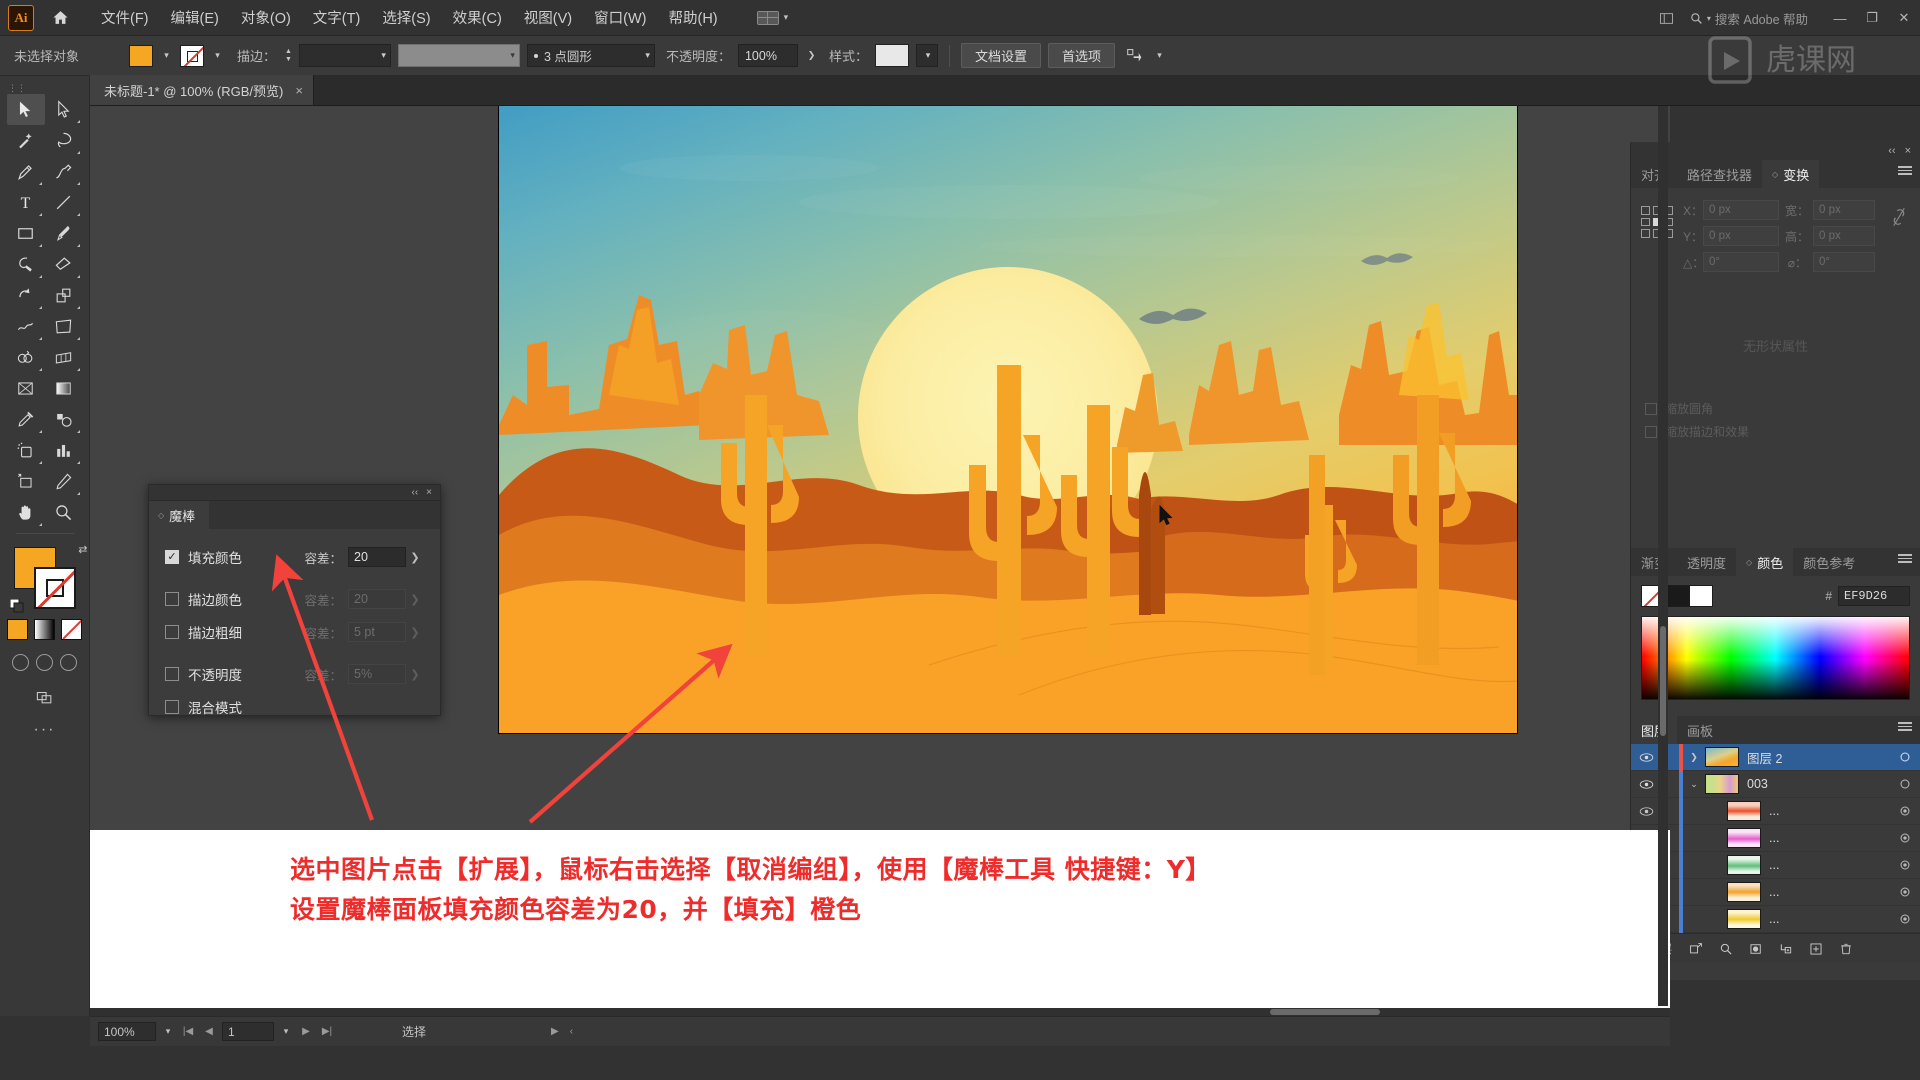  I want to click on toolbar-stroke-swatch, so click(54, 588).